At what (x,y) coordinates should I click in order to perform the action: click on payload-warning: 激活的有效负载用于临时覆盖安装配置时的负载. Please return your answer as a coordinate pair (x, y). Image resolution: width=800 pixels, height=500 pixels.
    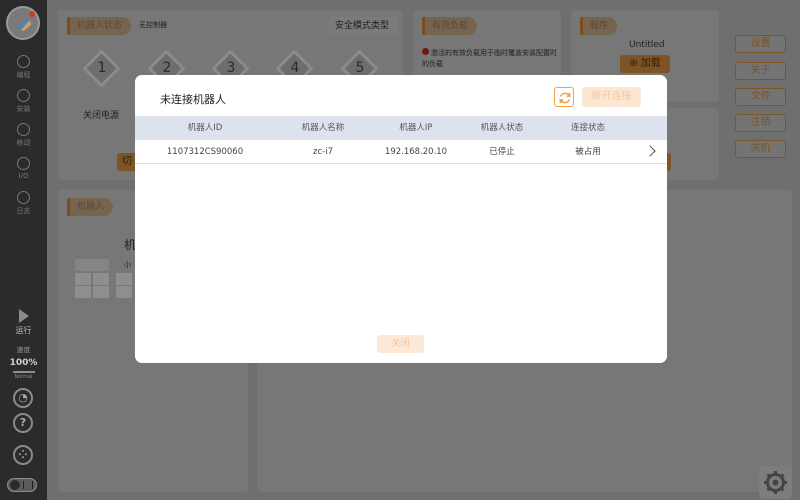
    Looking at the image, I should click on (489, 59).